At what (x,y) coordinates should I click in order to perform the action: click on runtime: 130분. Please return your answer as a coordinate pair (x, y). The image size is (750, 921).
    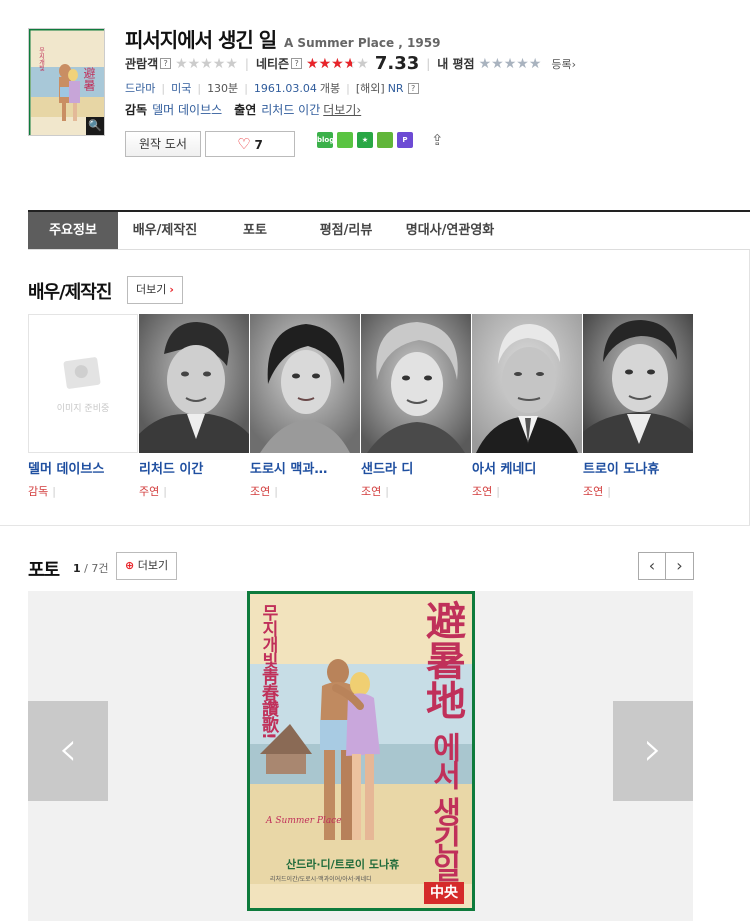
    Looking at the image, I should click on (223, 88).